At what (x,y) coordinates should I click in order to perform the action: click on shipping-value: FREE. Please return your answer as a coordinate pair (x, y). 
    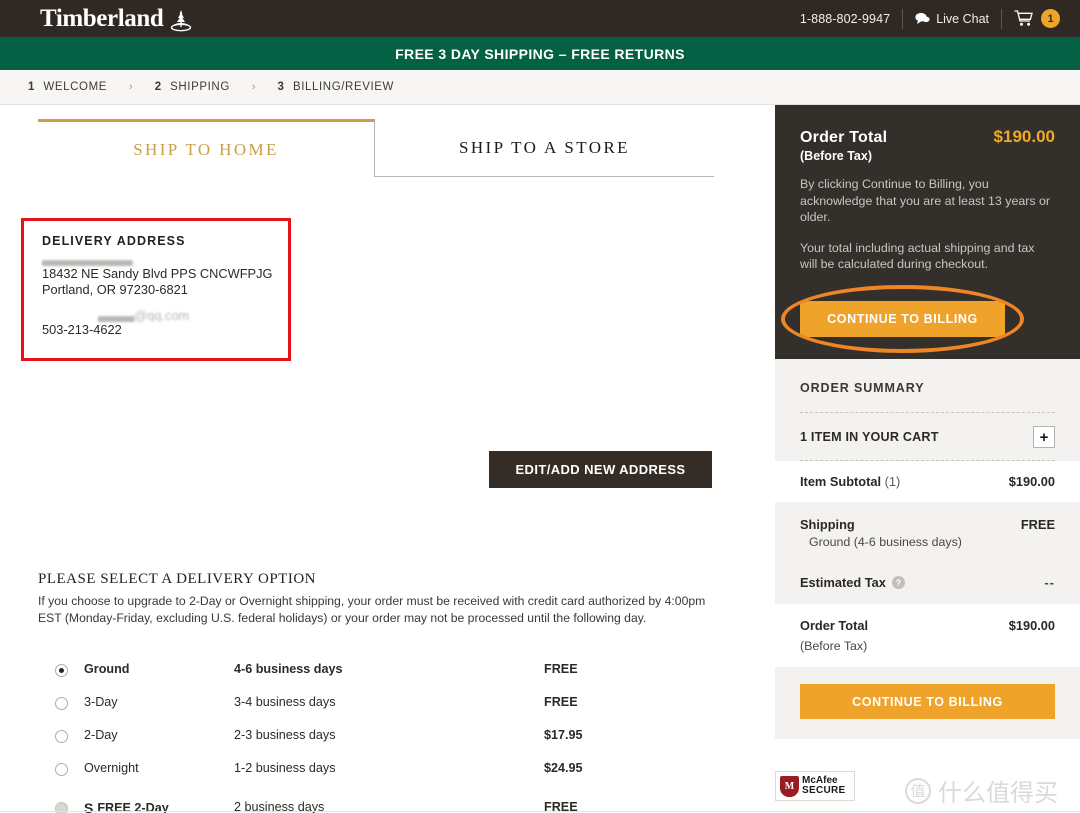
    Looking at the image, I should click on (1037, 524).